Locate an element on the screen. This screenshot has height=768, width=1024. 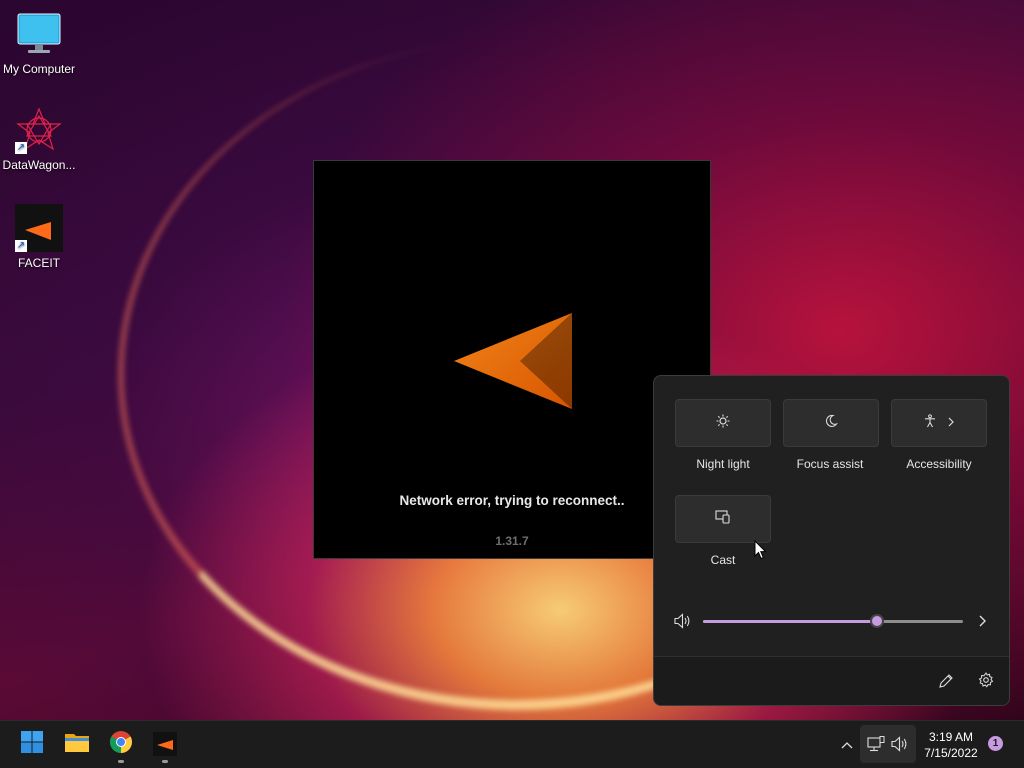
notification-badge: 1 is located at coordinates (995, 743).